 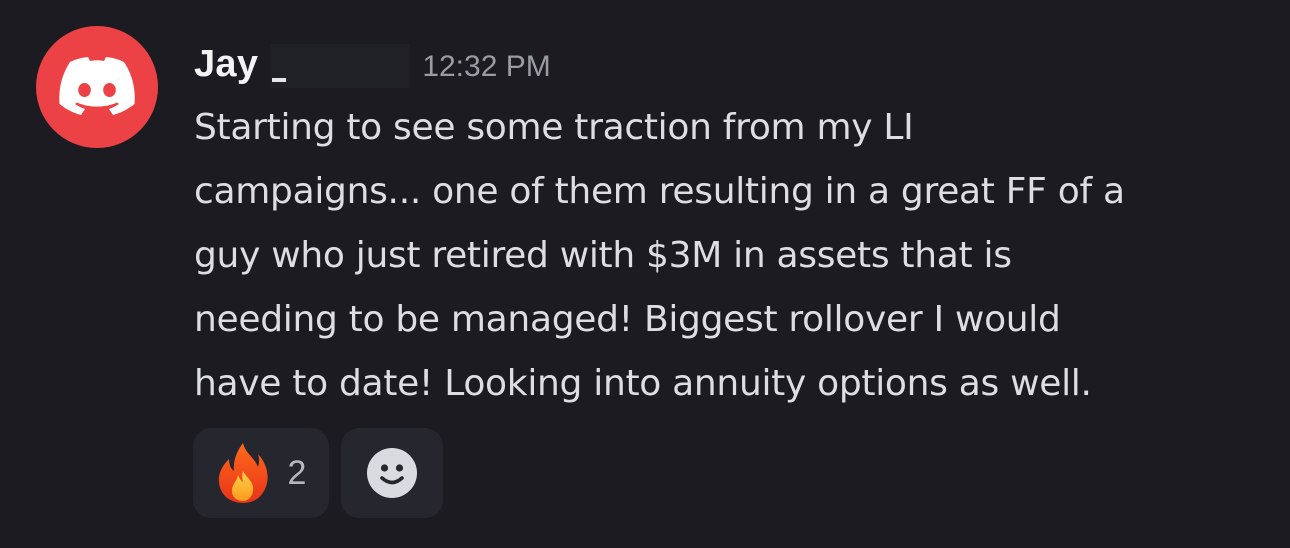 I want to click on message-header: Jay 12:32 PM, so click(x=372, y=64).